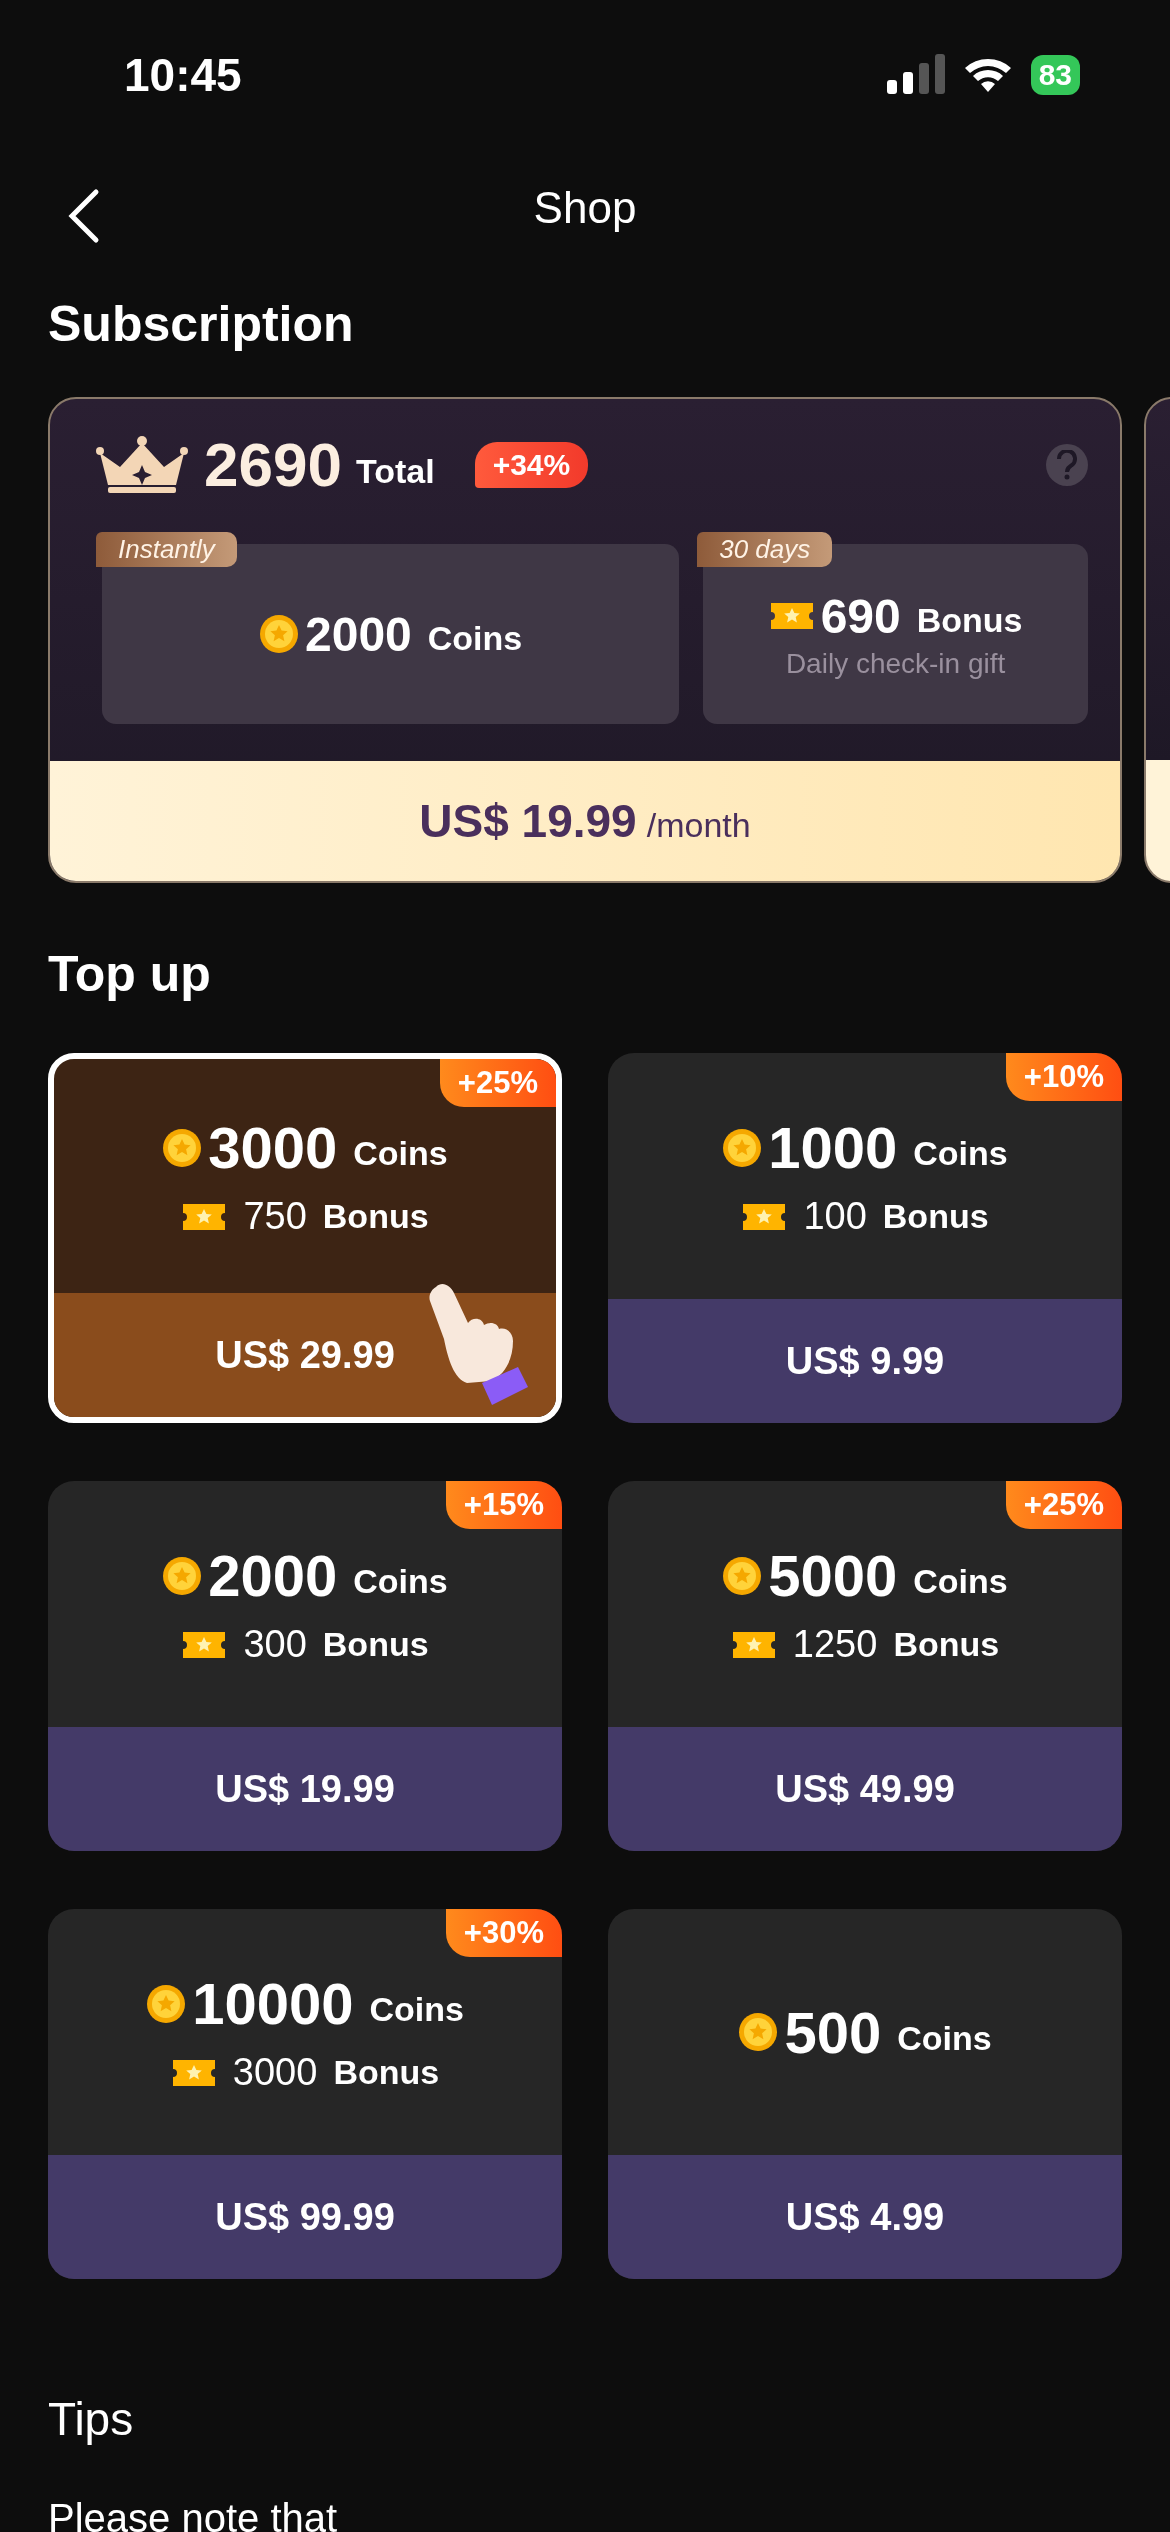  I want to click on coin-amount: 1000, so click(833, 1147).